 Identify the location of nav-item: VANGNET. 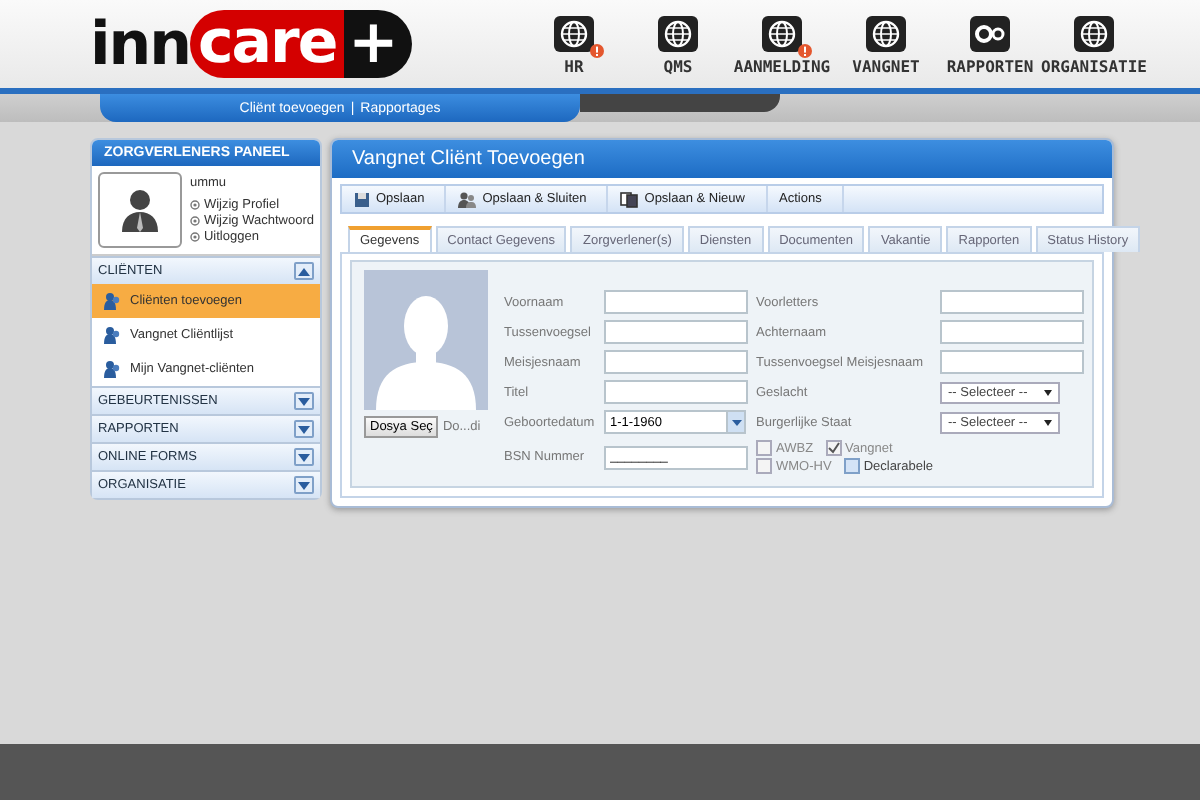
(886, 44).